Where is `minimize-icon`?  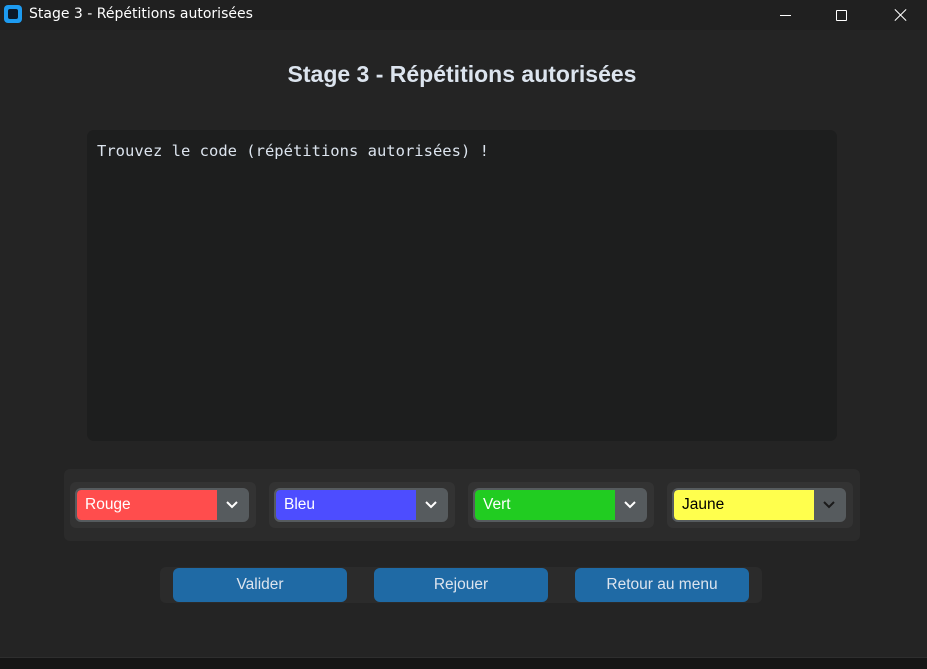 minimize-icon is located at coordinates (785, 15).